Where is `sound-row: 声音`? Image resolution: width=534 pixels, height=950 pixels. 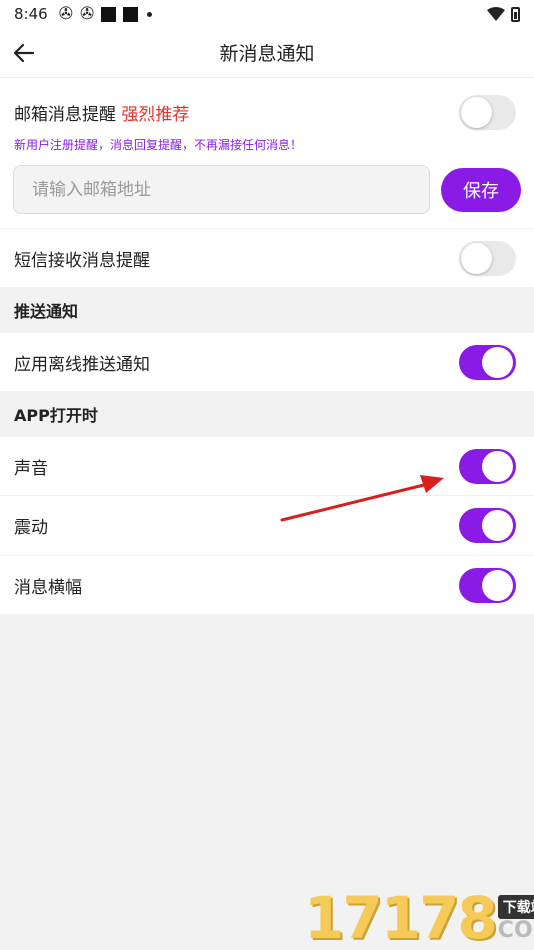
sound-row: 声音 is located at coordinates (267, 466).